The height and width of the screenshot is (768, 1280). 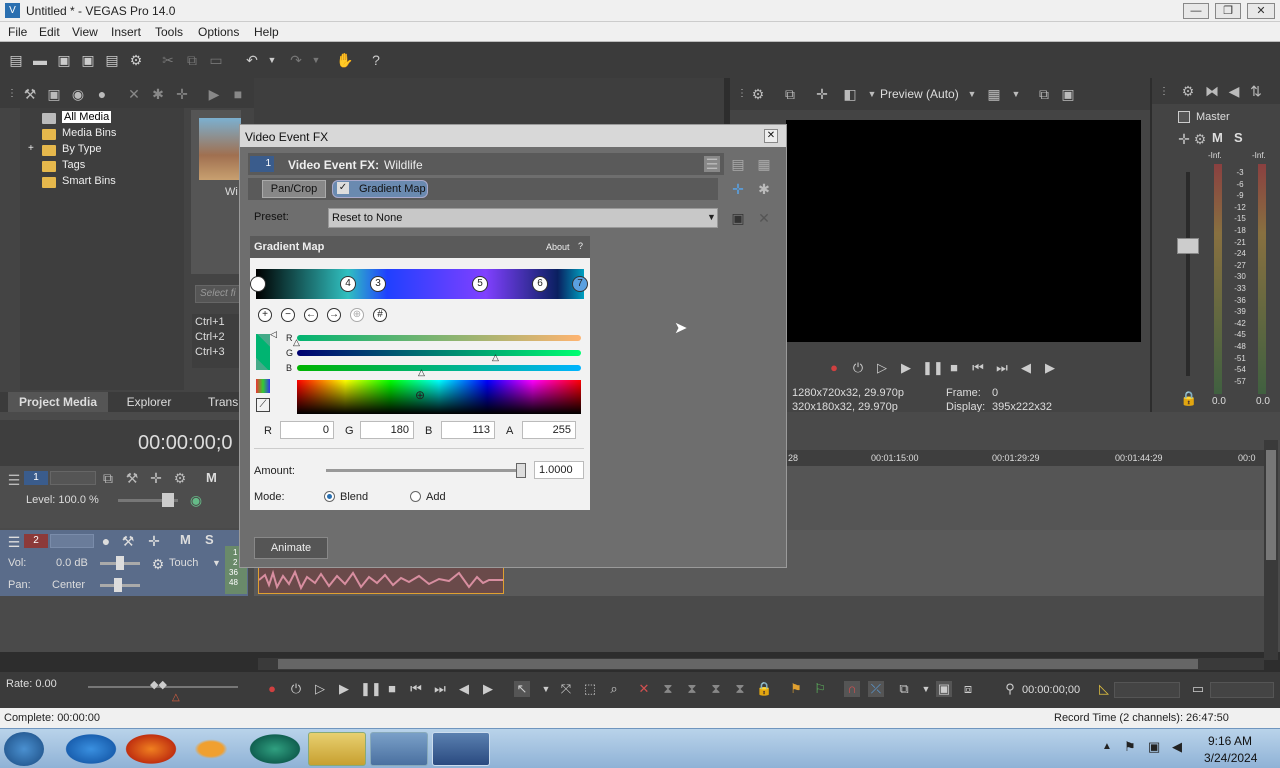 What do you see at coordinates (392, 689) in the screenshot?
I see `stop-icon: ■` at bounding box center [392, 689].